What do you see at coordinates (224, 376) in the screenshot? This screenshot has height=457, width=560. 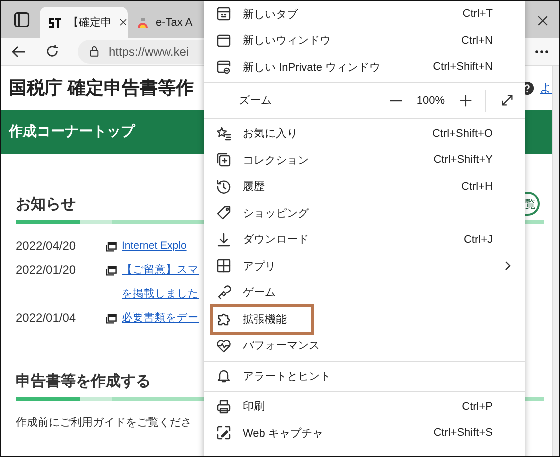 I see `bell-icon` at bounding box center [224, 376].